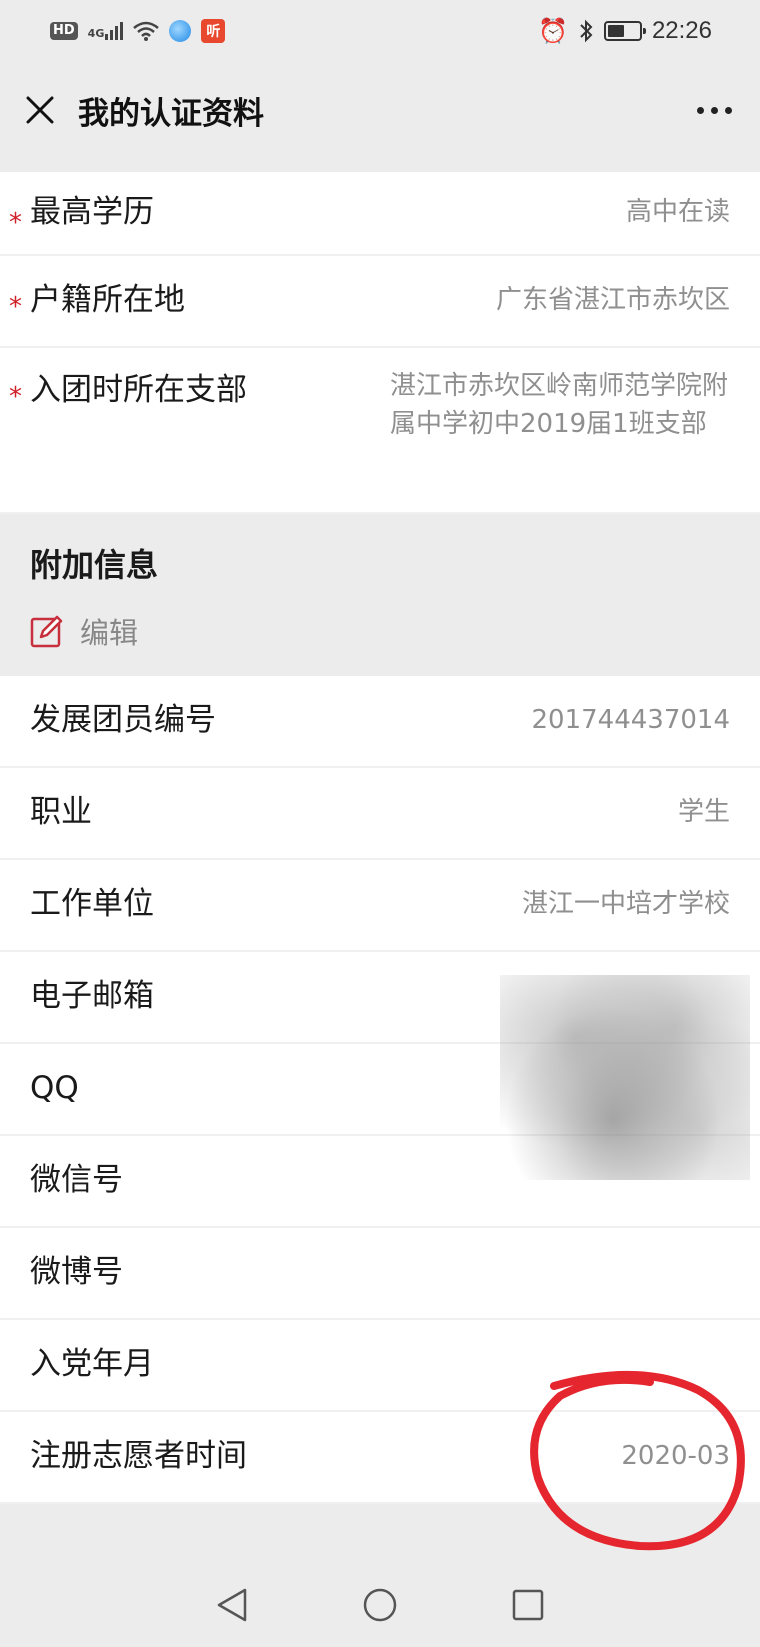 Image resolution: width=760 pixels, height=1647 pixels. What do you see at coordinates (380, 1182) in the screenshot?
I see `row-wechat: 微信号` at bounding box center [380, 1182].